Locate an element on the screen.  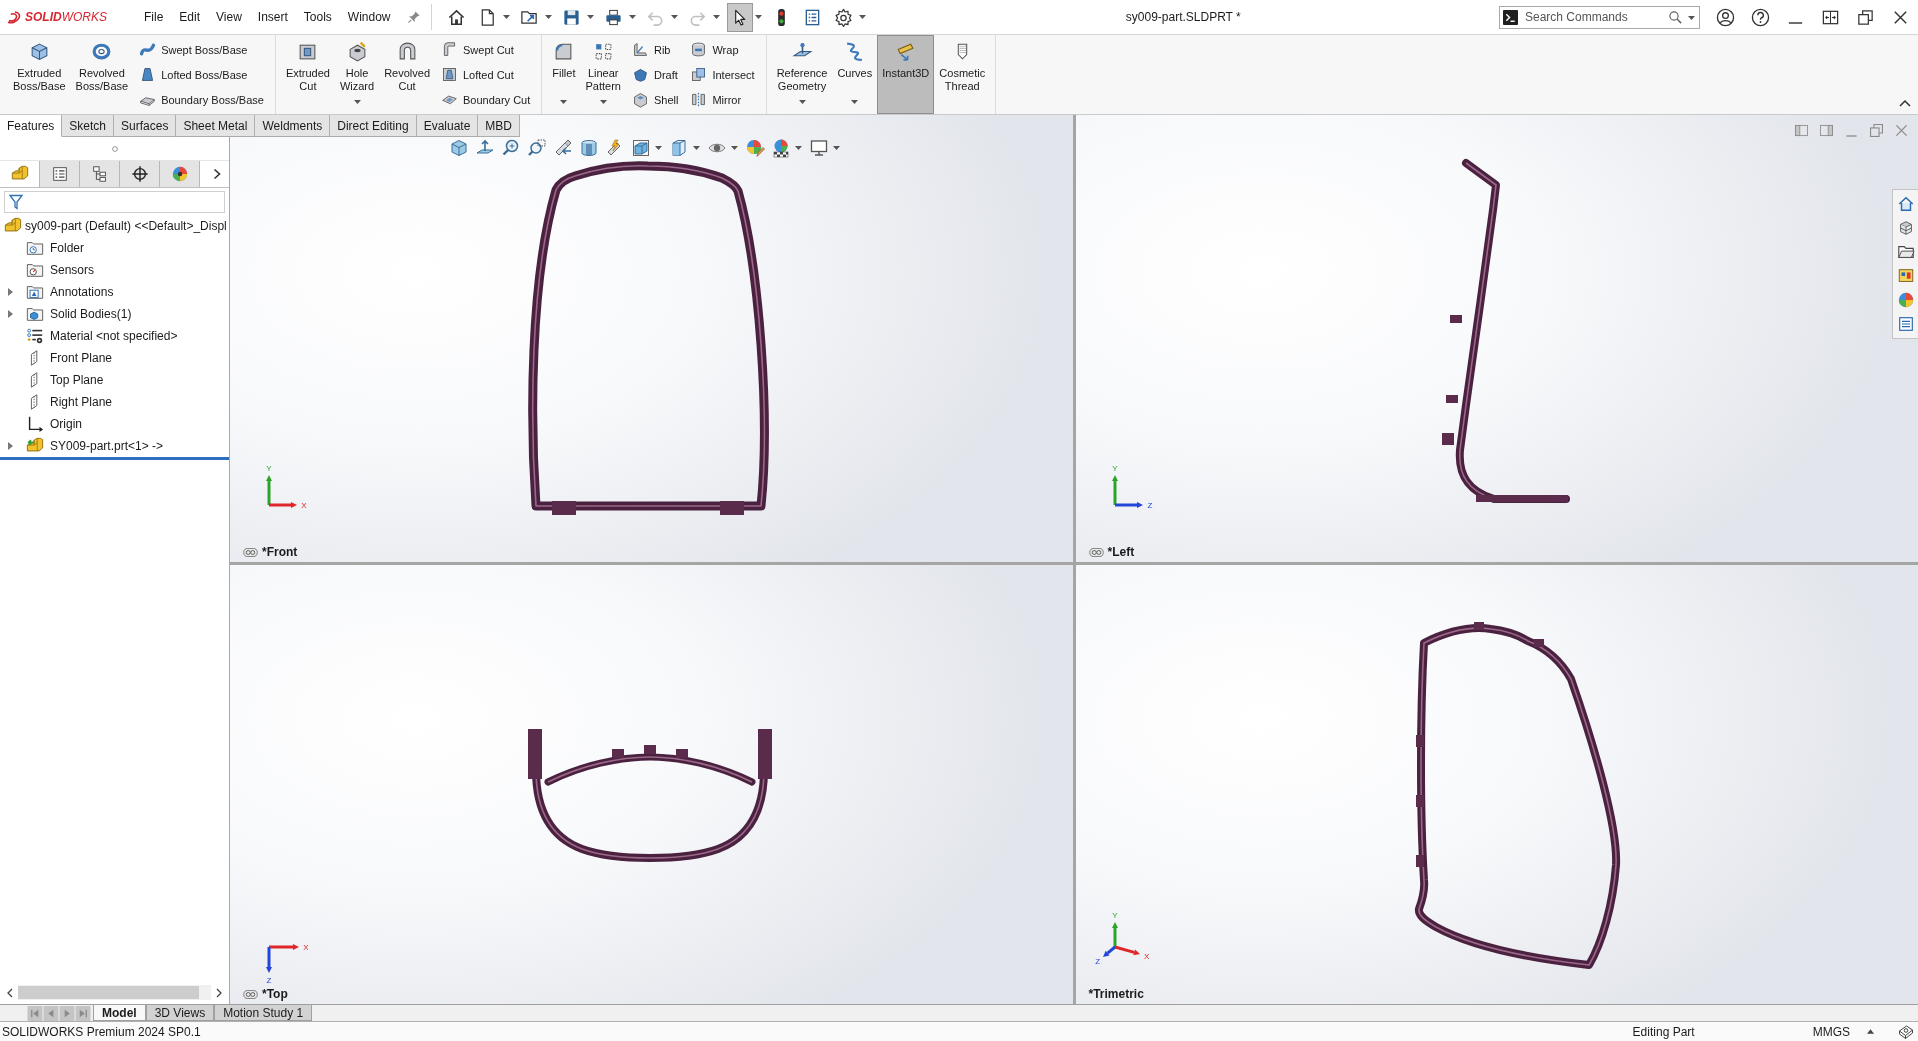
filter-field is located at coordinates (114, 202).